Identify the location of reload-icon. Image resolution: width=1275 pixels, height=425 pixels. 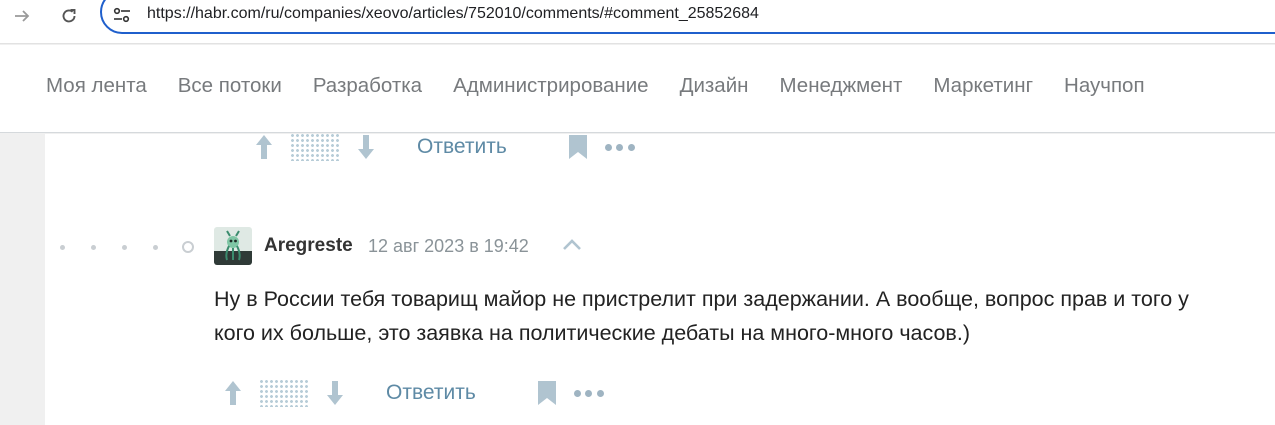
(69, 16).